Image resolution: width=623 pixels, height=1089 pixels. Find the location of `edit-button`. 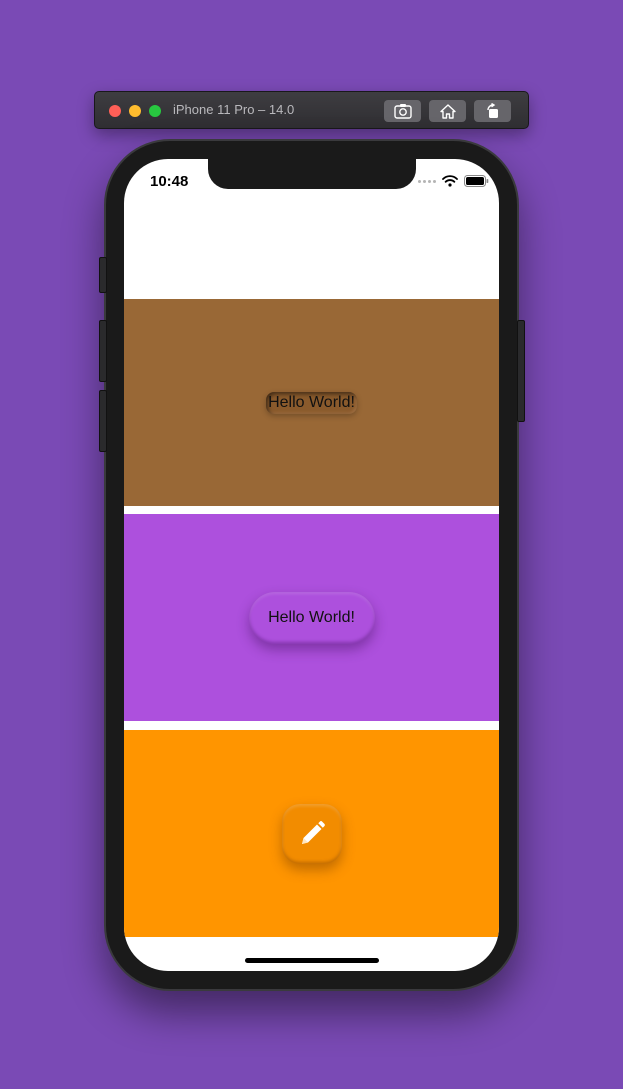

edit-button is located at coordinates (311, 833).